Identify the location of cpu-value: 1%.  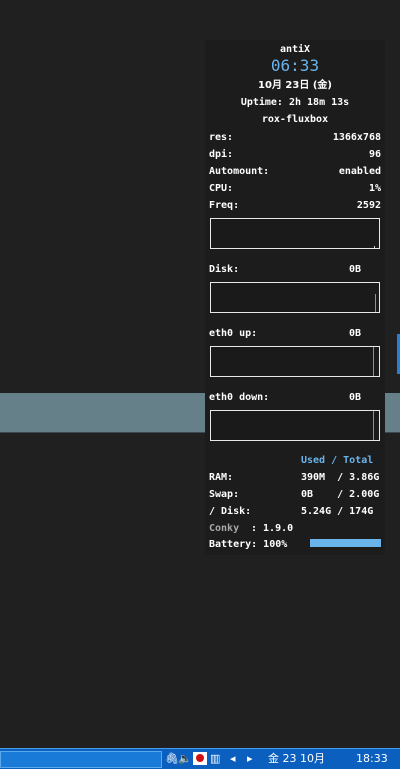
(374, 188).